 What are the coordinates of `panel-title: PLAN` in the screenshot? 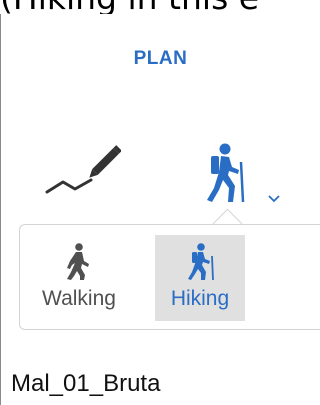 It's located at (160, 58).